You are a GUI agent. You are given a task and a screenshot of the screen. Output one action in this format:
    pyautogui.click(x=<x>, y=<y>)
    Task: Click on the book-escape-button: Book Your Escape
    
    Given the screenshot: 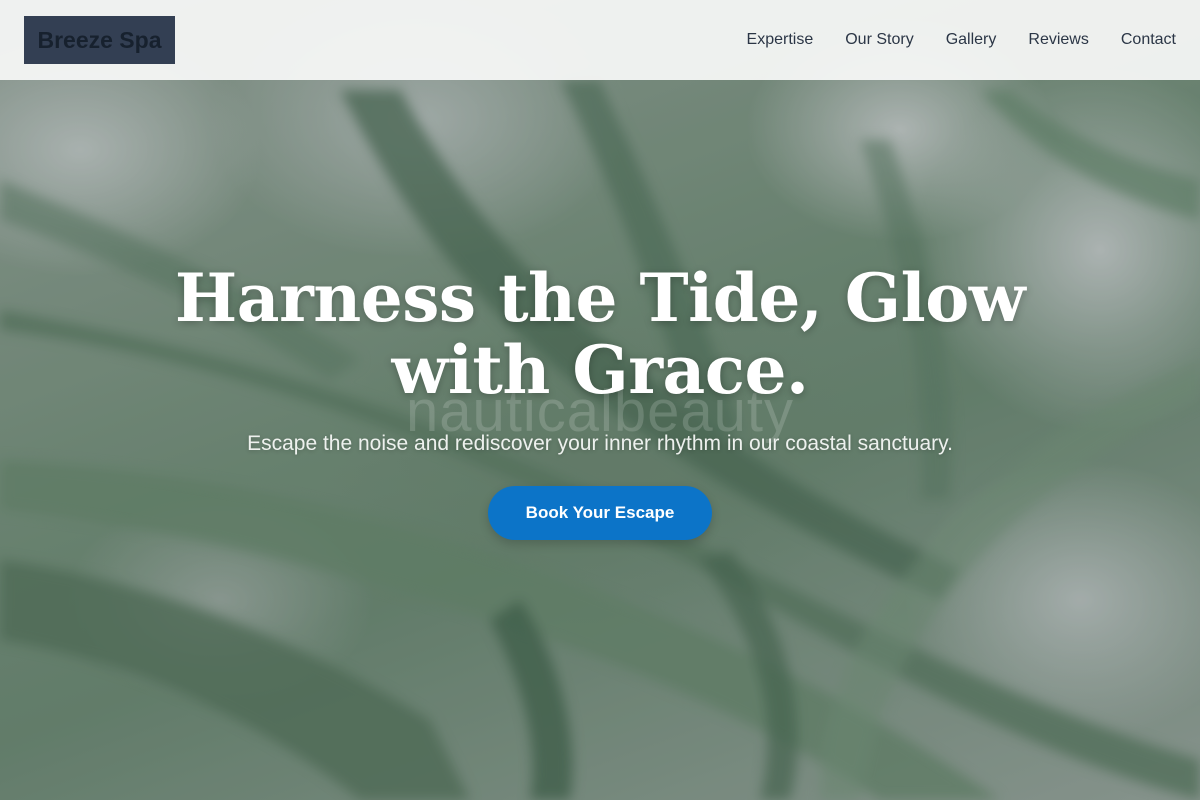 What is the action you would take?
    pyautogui.click(x=600, y=513)
    